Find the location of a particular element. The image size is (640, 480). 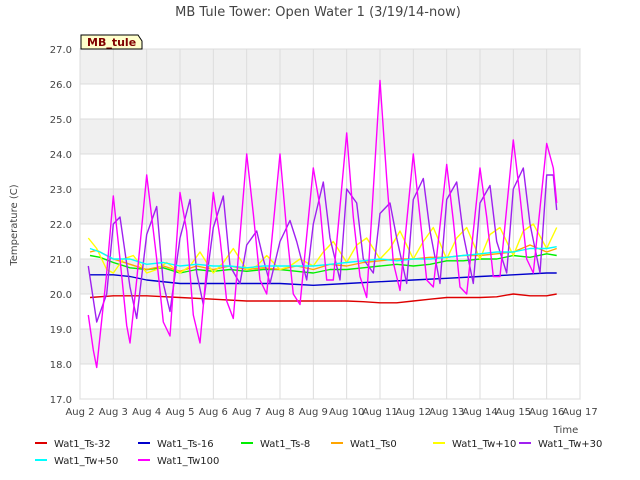

legend-item: Wat1_Tw+50 is located at coordinates (76, 461).